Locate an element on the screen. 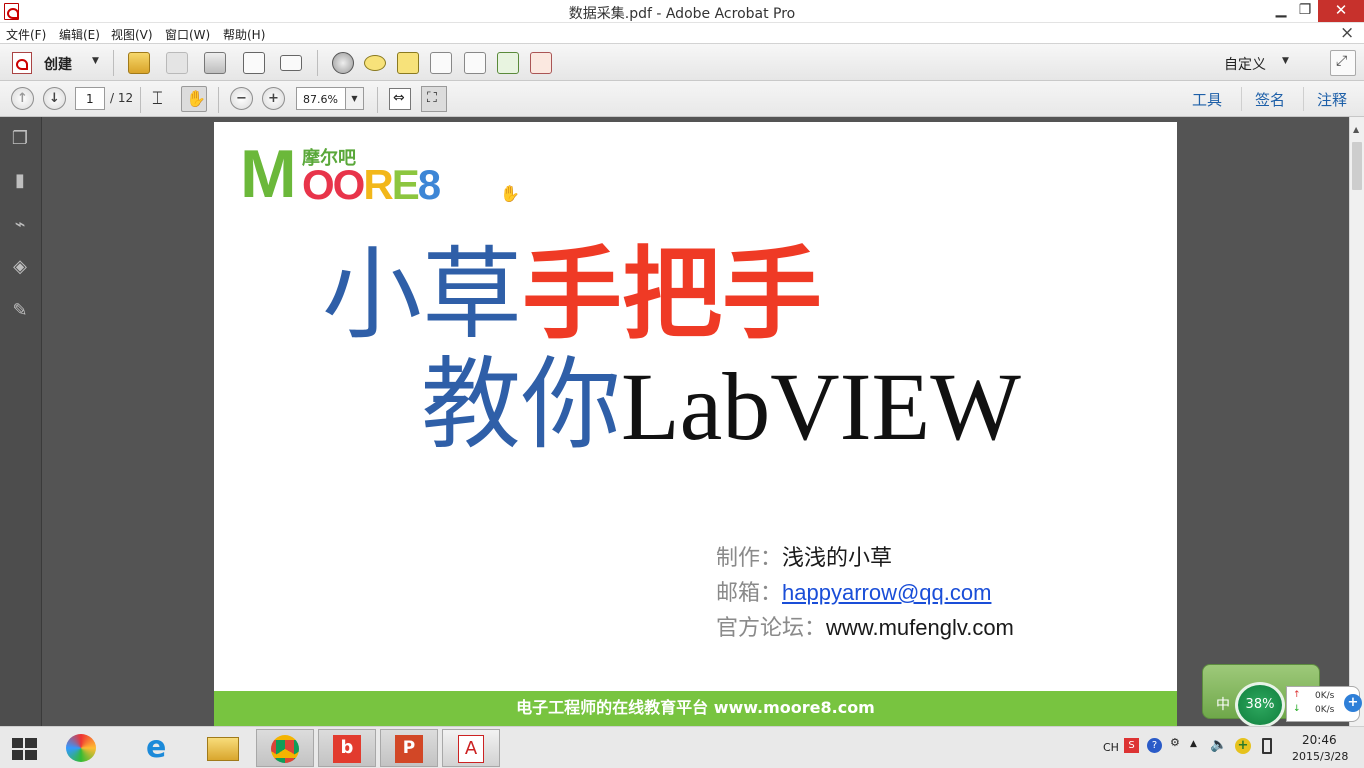 The image size is (1364, 768). email-icon is located at coordinates (291, 63).